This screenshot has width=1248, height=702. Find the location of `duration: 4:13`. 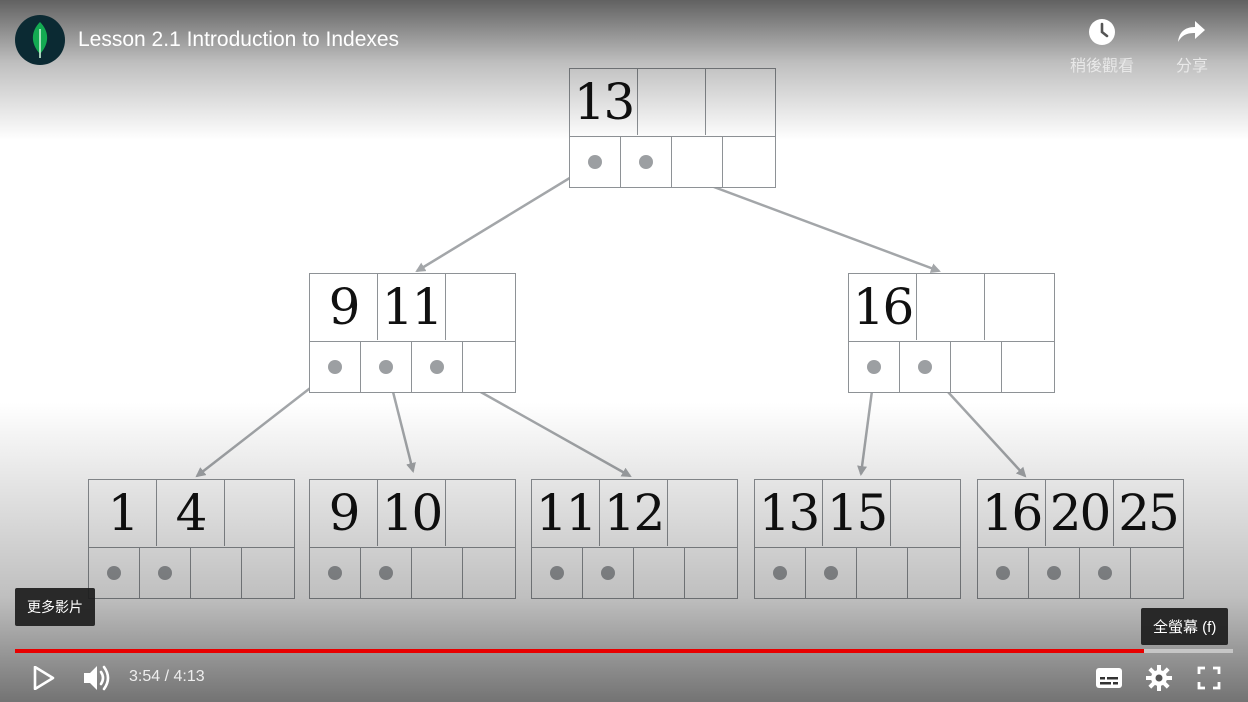

duration: 4:13 is located at coordinates (189, 676).